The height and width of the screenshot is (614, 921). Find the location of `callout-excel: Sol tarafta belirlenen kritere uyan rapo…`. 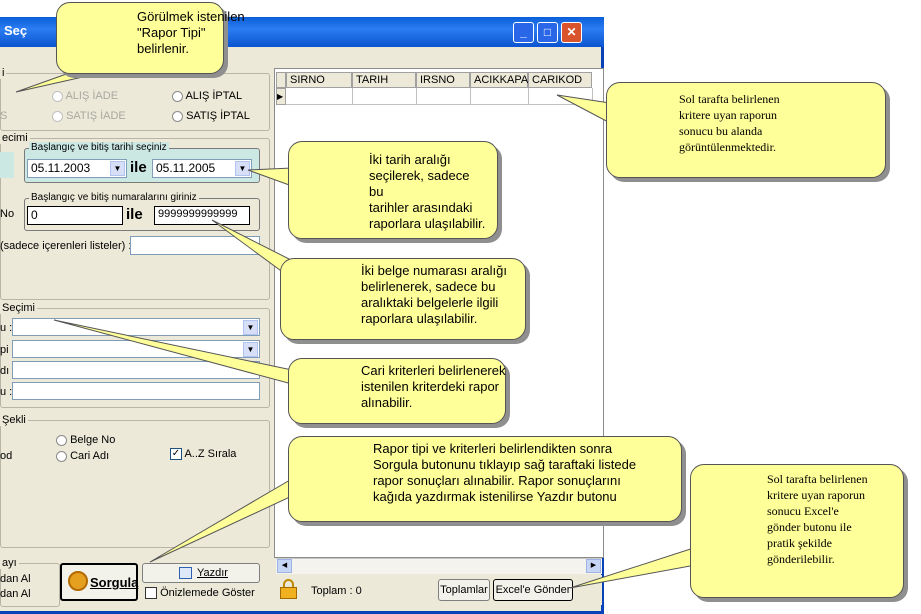

callout-excel: Sol tarafta belirlenen kritere uyan rapo… is located at coordinates (797, 531).